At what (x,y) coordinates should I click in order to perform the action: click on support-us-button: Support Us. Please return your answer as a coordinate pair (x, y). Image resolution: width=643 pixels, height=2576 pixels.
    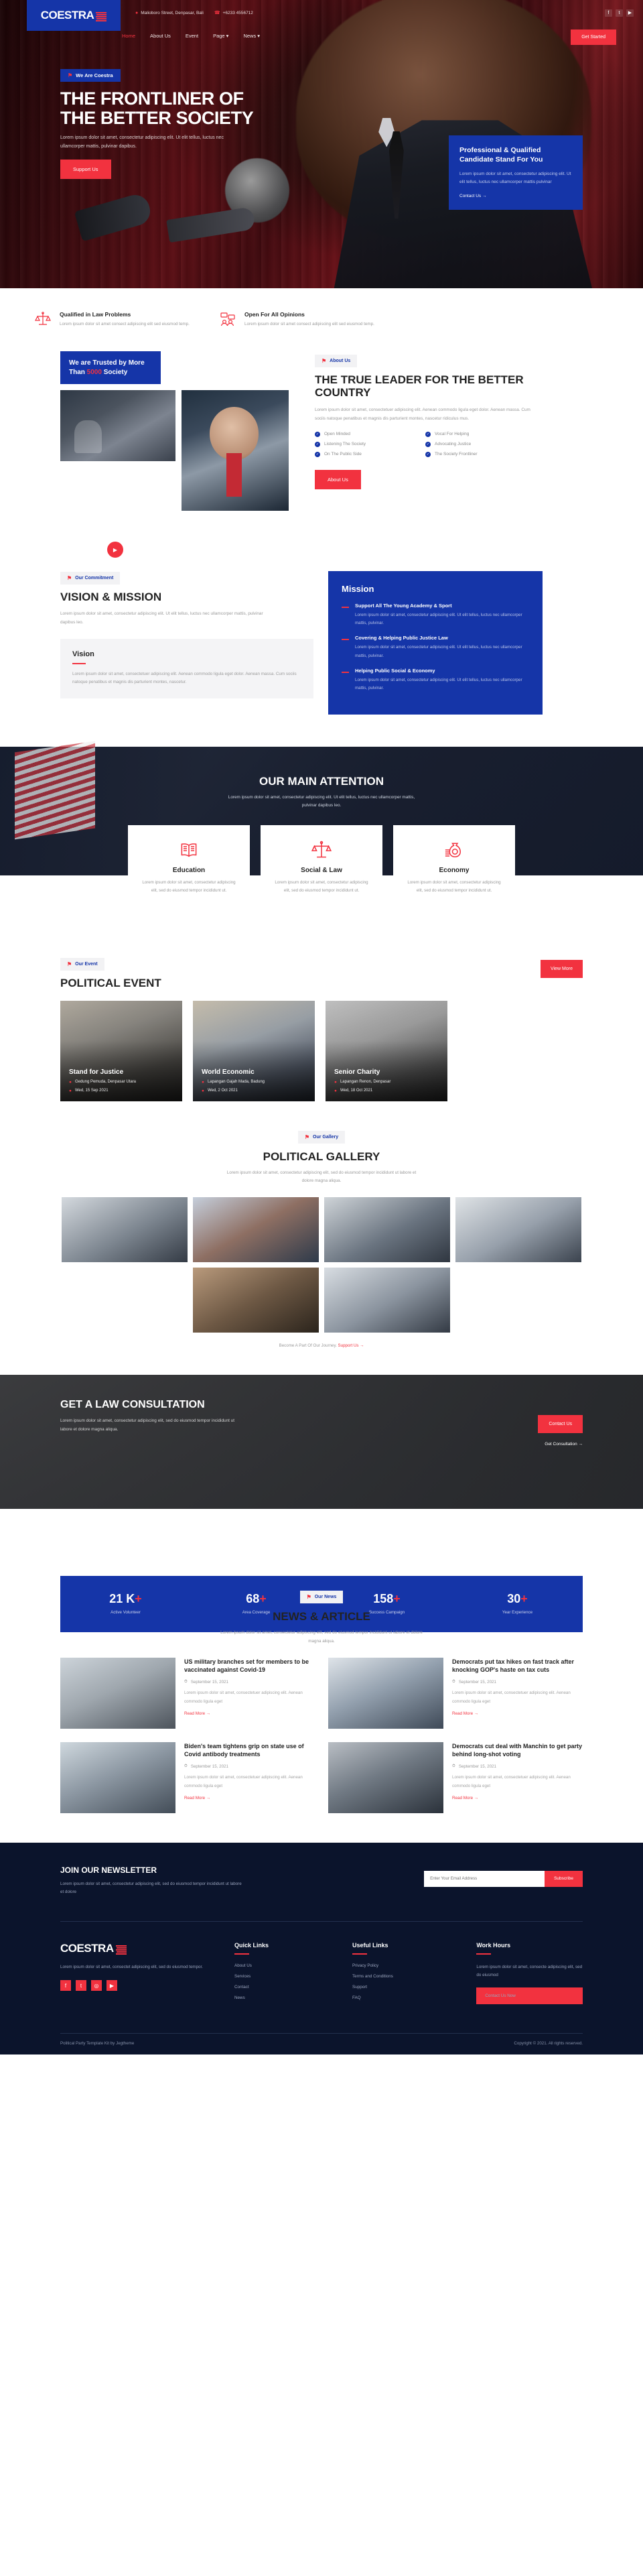
    Looking at the image, I should click on (85, 170).